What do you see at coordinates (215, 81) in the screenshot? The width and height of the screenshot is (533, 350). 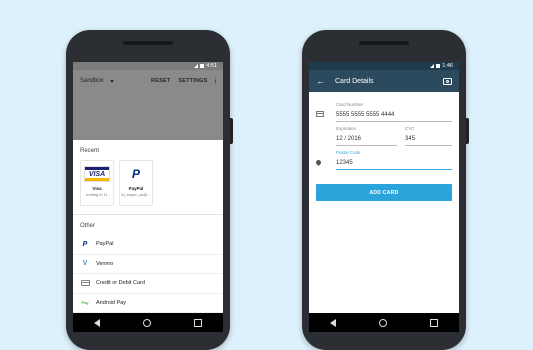 I see `more-options-icon` at bounding box center [215, 81].